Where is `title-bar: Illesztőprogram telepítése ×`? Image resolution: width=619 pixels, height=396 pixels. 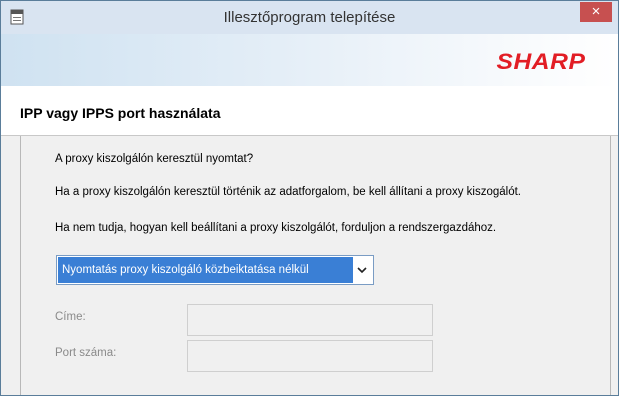 title-bar: Illesztőprogram telepítése × is located at coordinates (309, 17).